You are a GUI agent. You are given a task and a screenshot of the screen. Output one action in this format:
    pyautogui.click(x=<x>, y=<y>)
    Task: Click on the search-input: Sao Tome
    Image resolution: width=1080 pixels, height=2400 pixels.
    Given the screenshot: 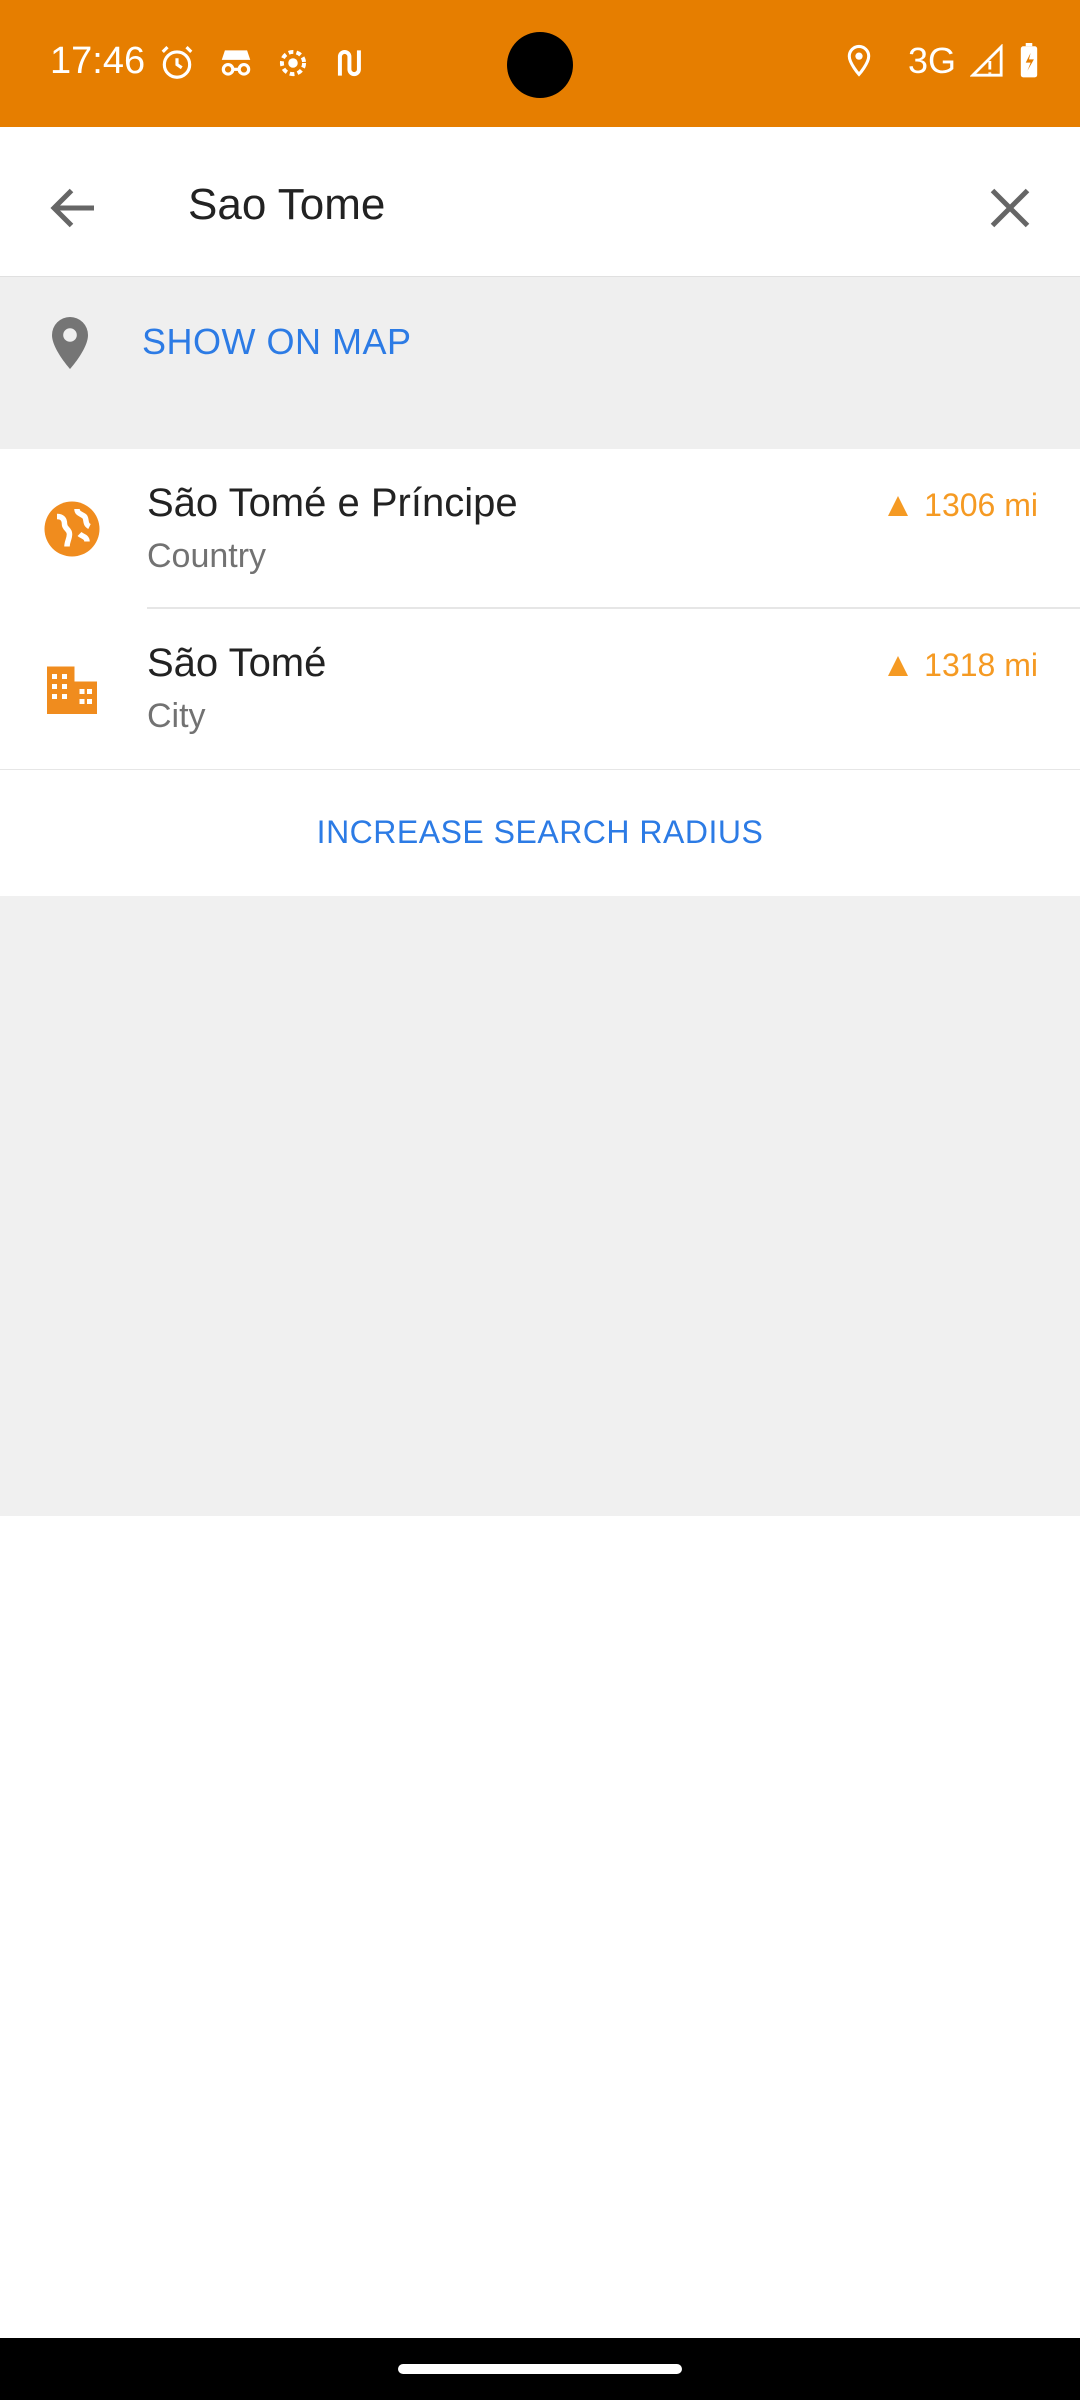 What is the action you would take?
    pyautogui.click(x=286, y=205)
    